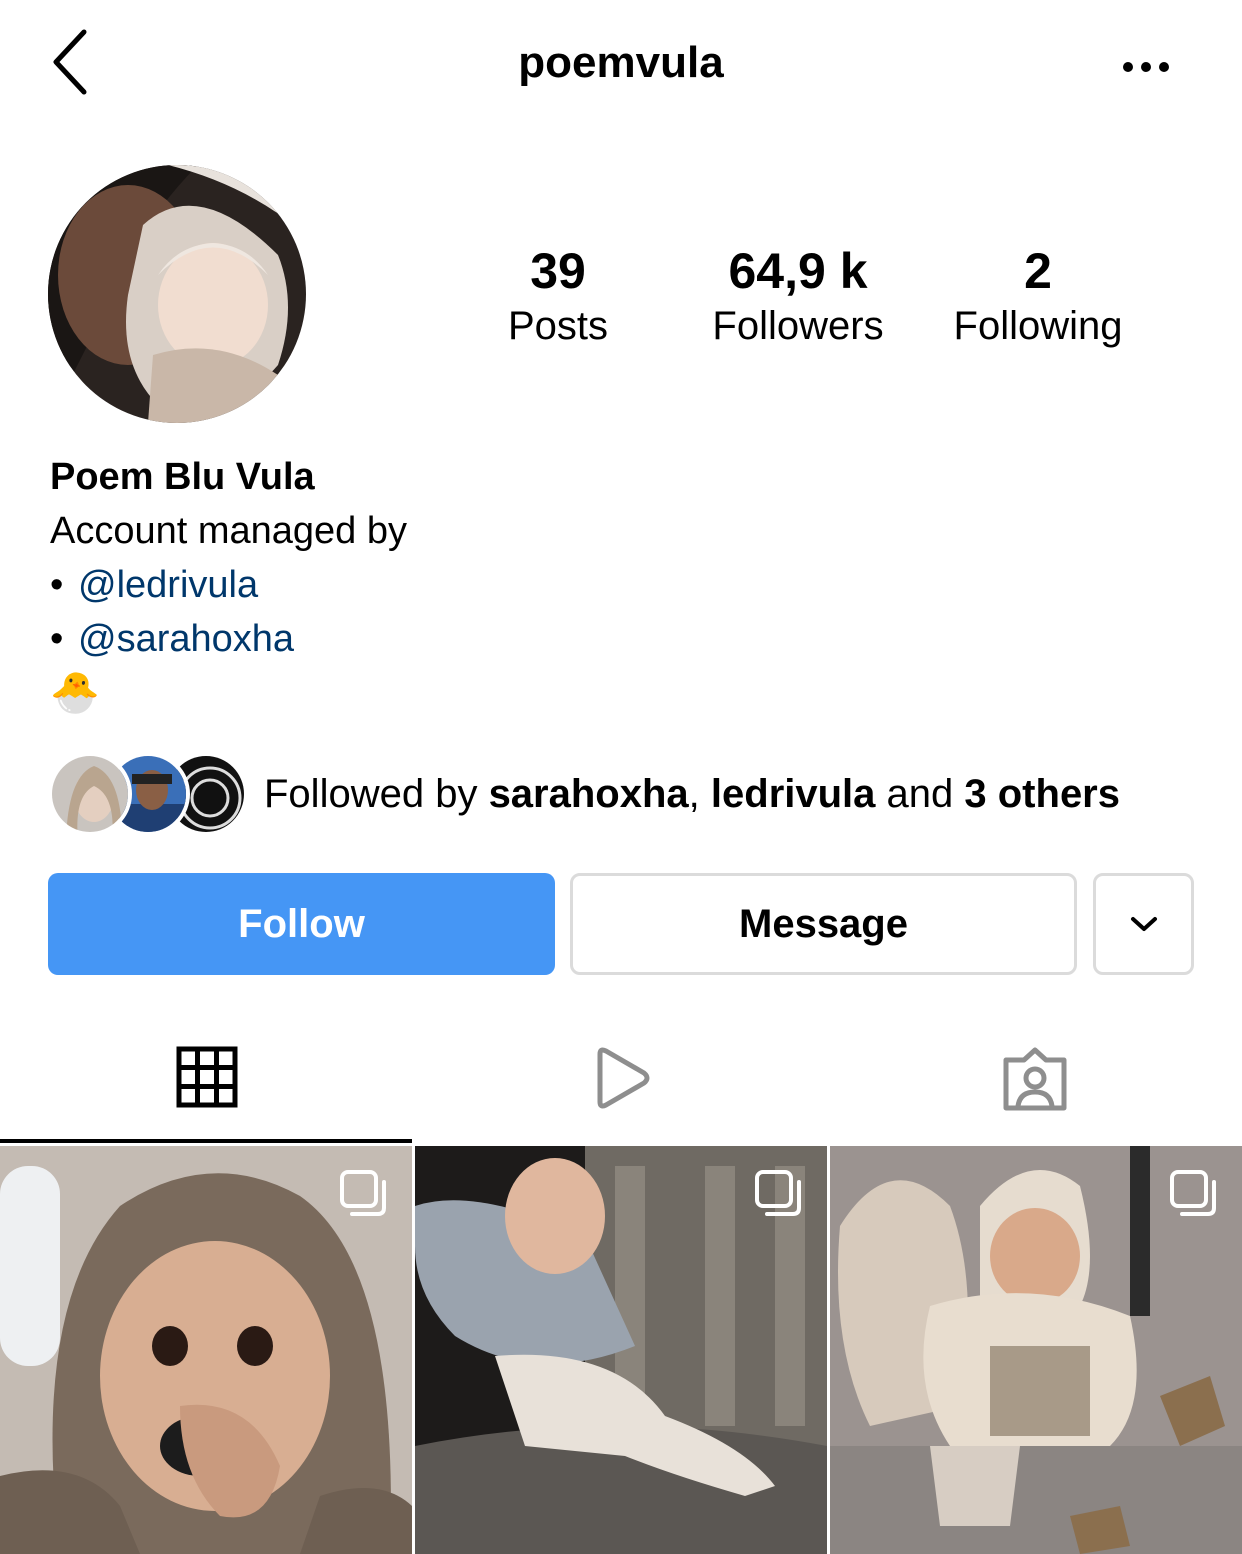 This screenshot has width=1242, height=1554. I want to click on profile-avatar, so click(177, 294).